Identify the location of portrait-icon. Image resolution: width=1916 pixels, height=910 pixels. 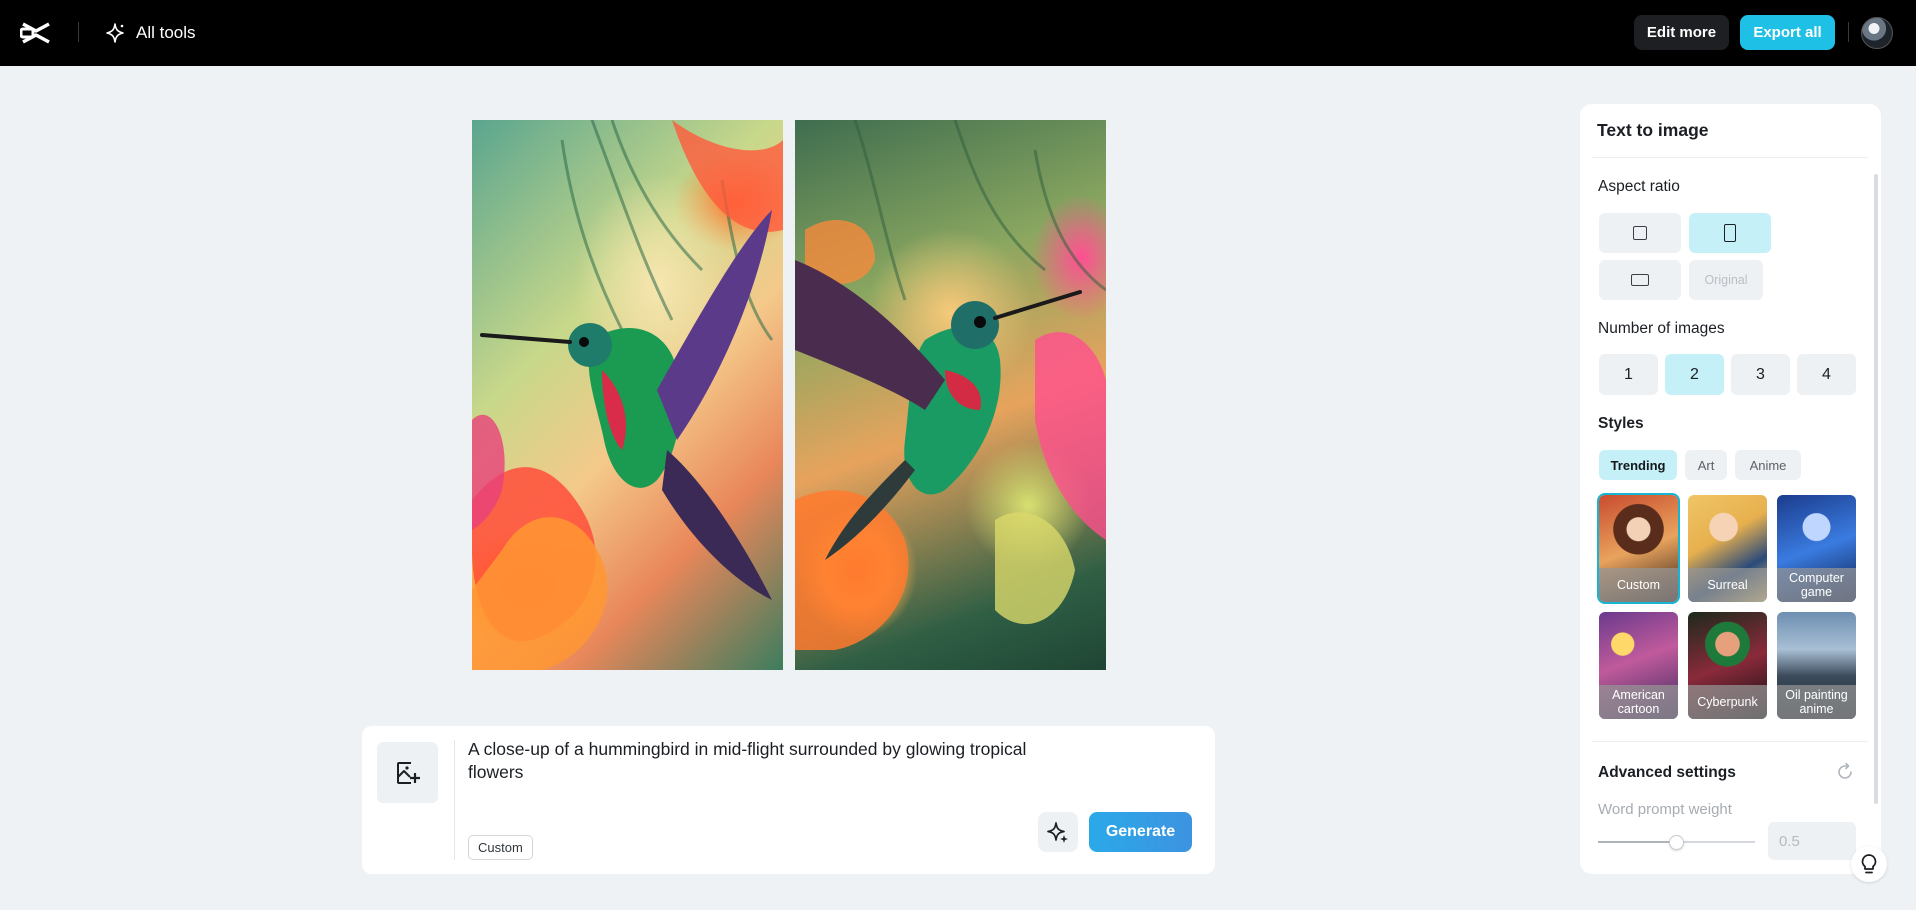
(1730, 233).